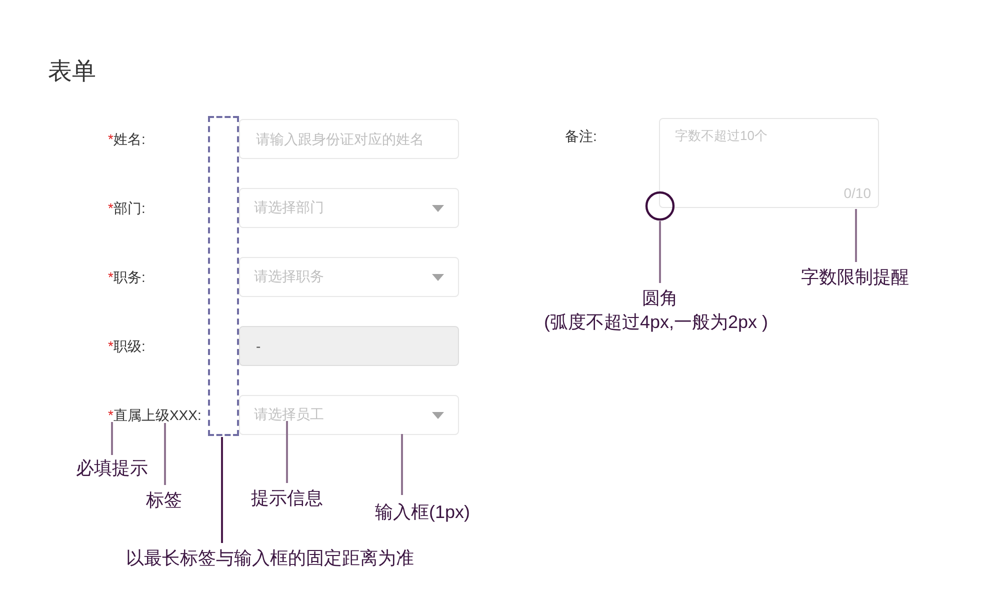 This screenshot has width=1000, height=600. I want to click on input-field: 请输入跟身份证对应的姓名, so click(349, 139).